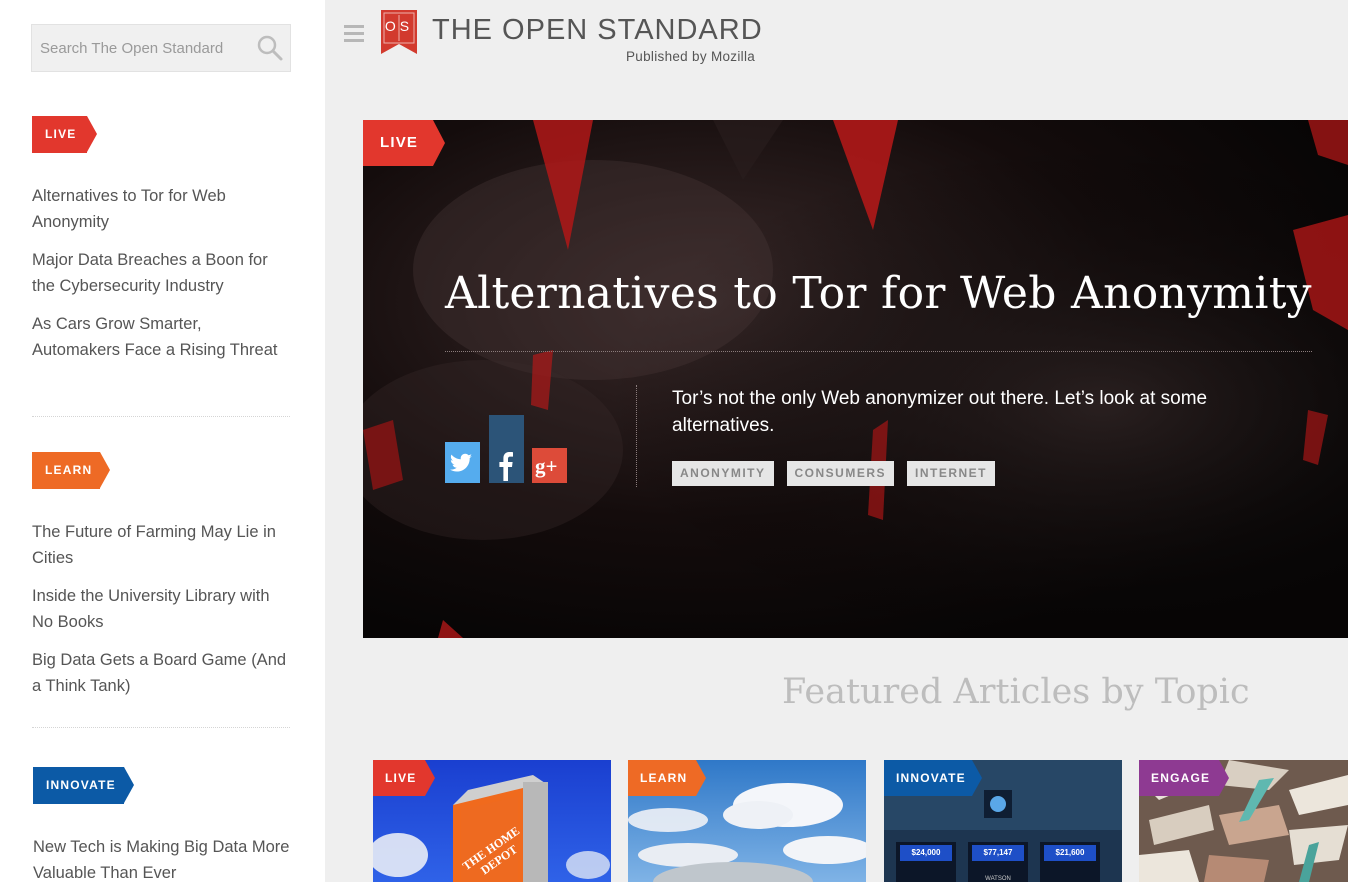 This screenshot has height=882, width=1348. What do you see at coordinates (691, 56) in the screenshot?
I see `site-subtitle: Published by Mozilla` at bounding box center [691, 56].